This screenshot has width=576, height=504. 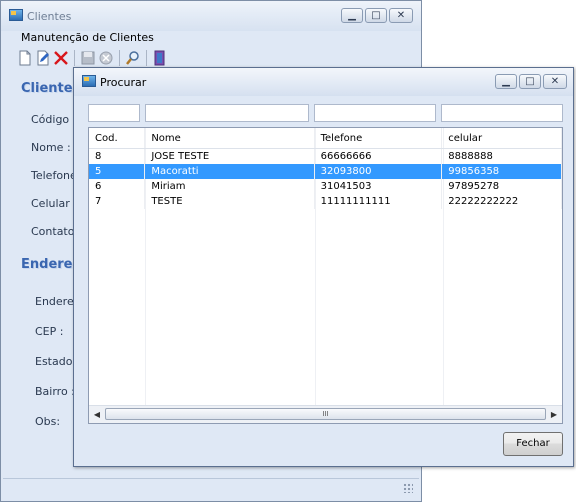 I want to click on cell-telefone: 66666666, so click(x=378, y=156).